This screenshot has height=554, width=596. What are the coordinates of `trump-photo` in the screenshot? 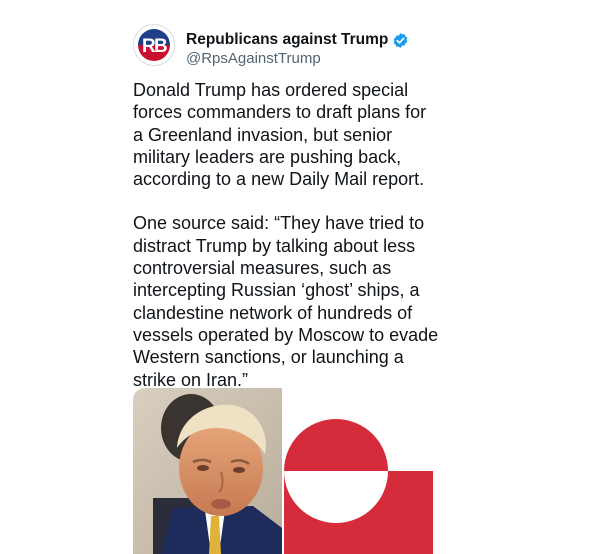 It's located at (207, 471).